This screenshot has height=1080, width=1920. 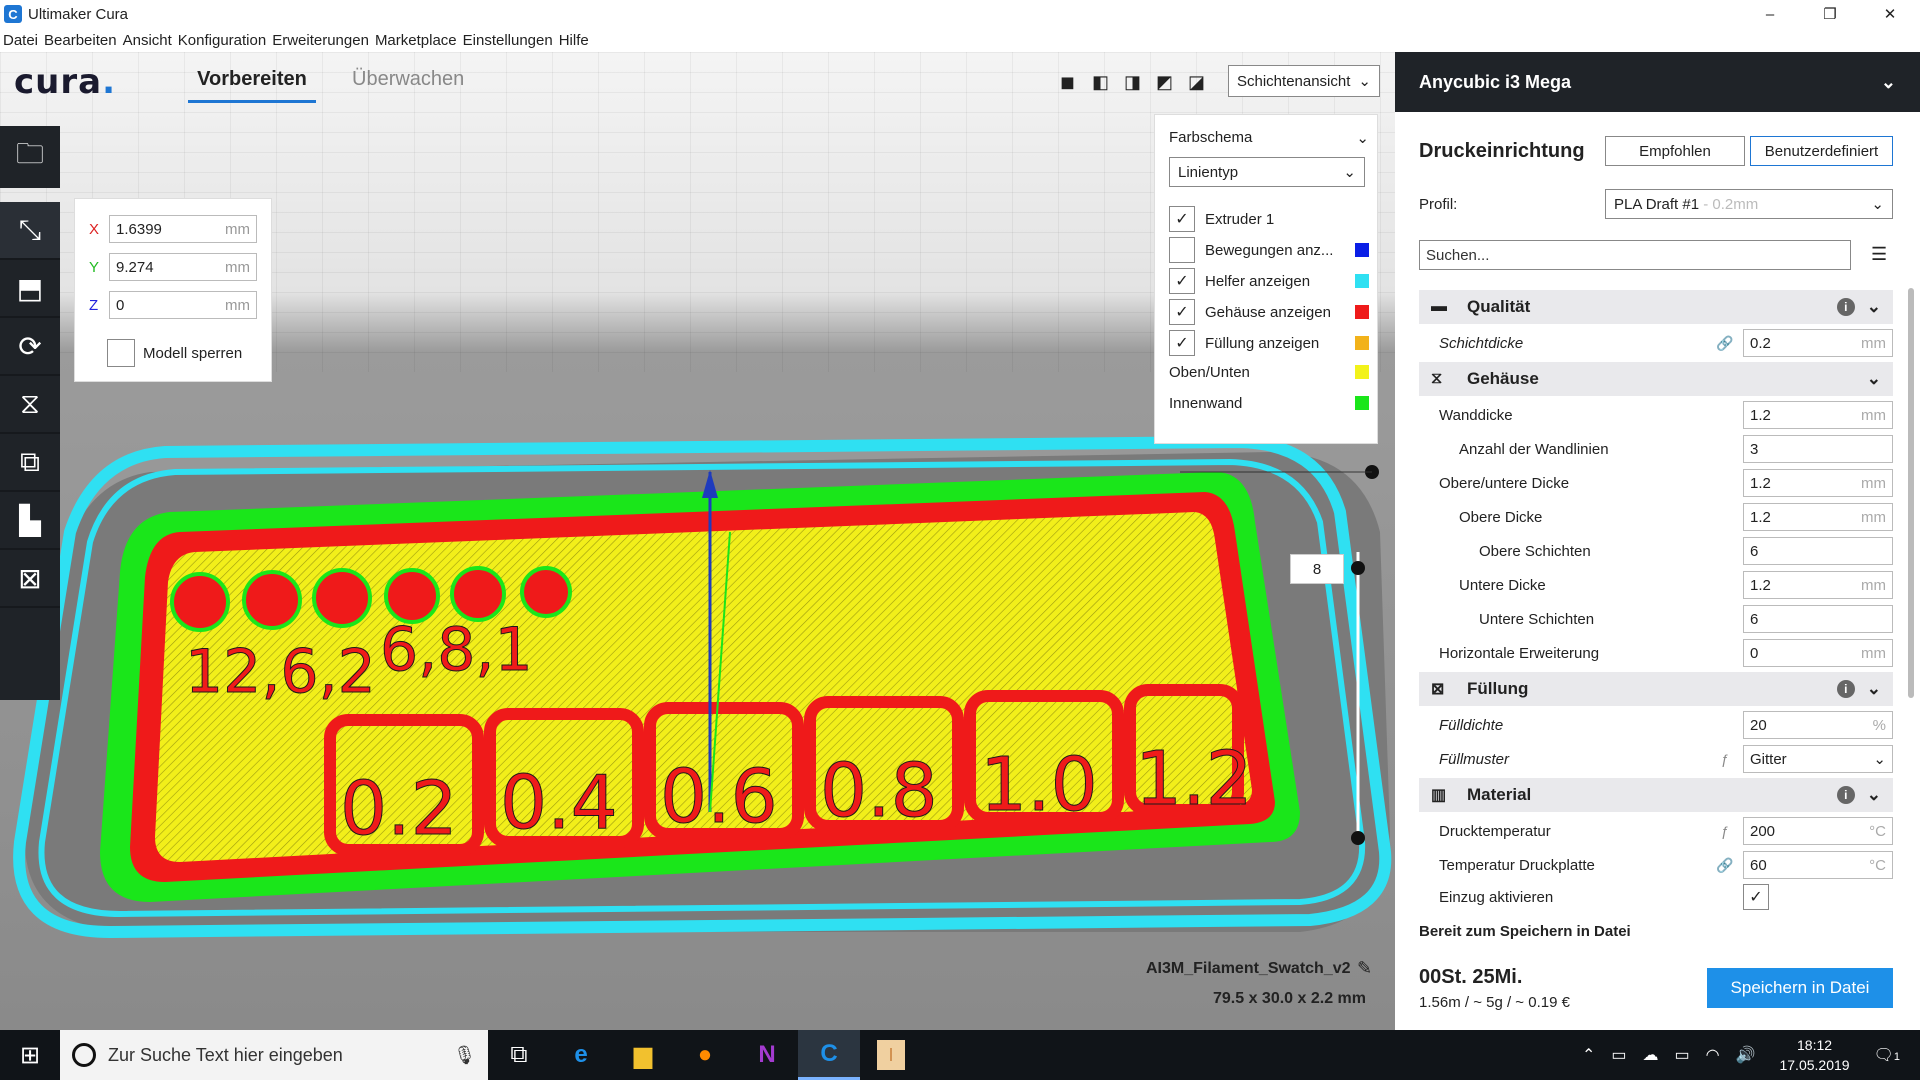 I want to click on recommended-mode-button: Empfohlen, so click(x=1675, y=151).